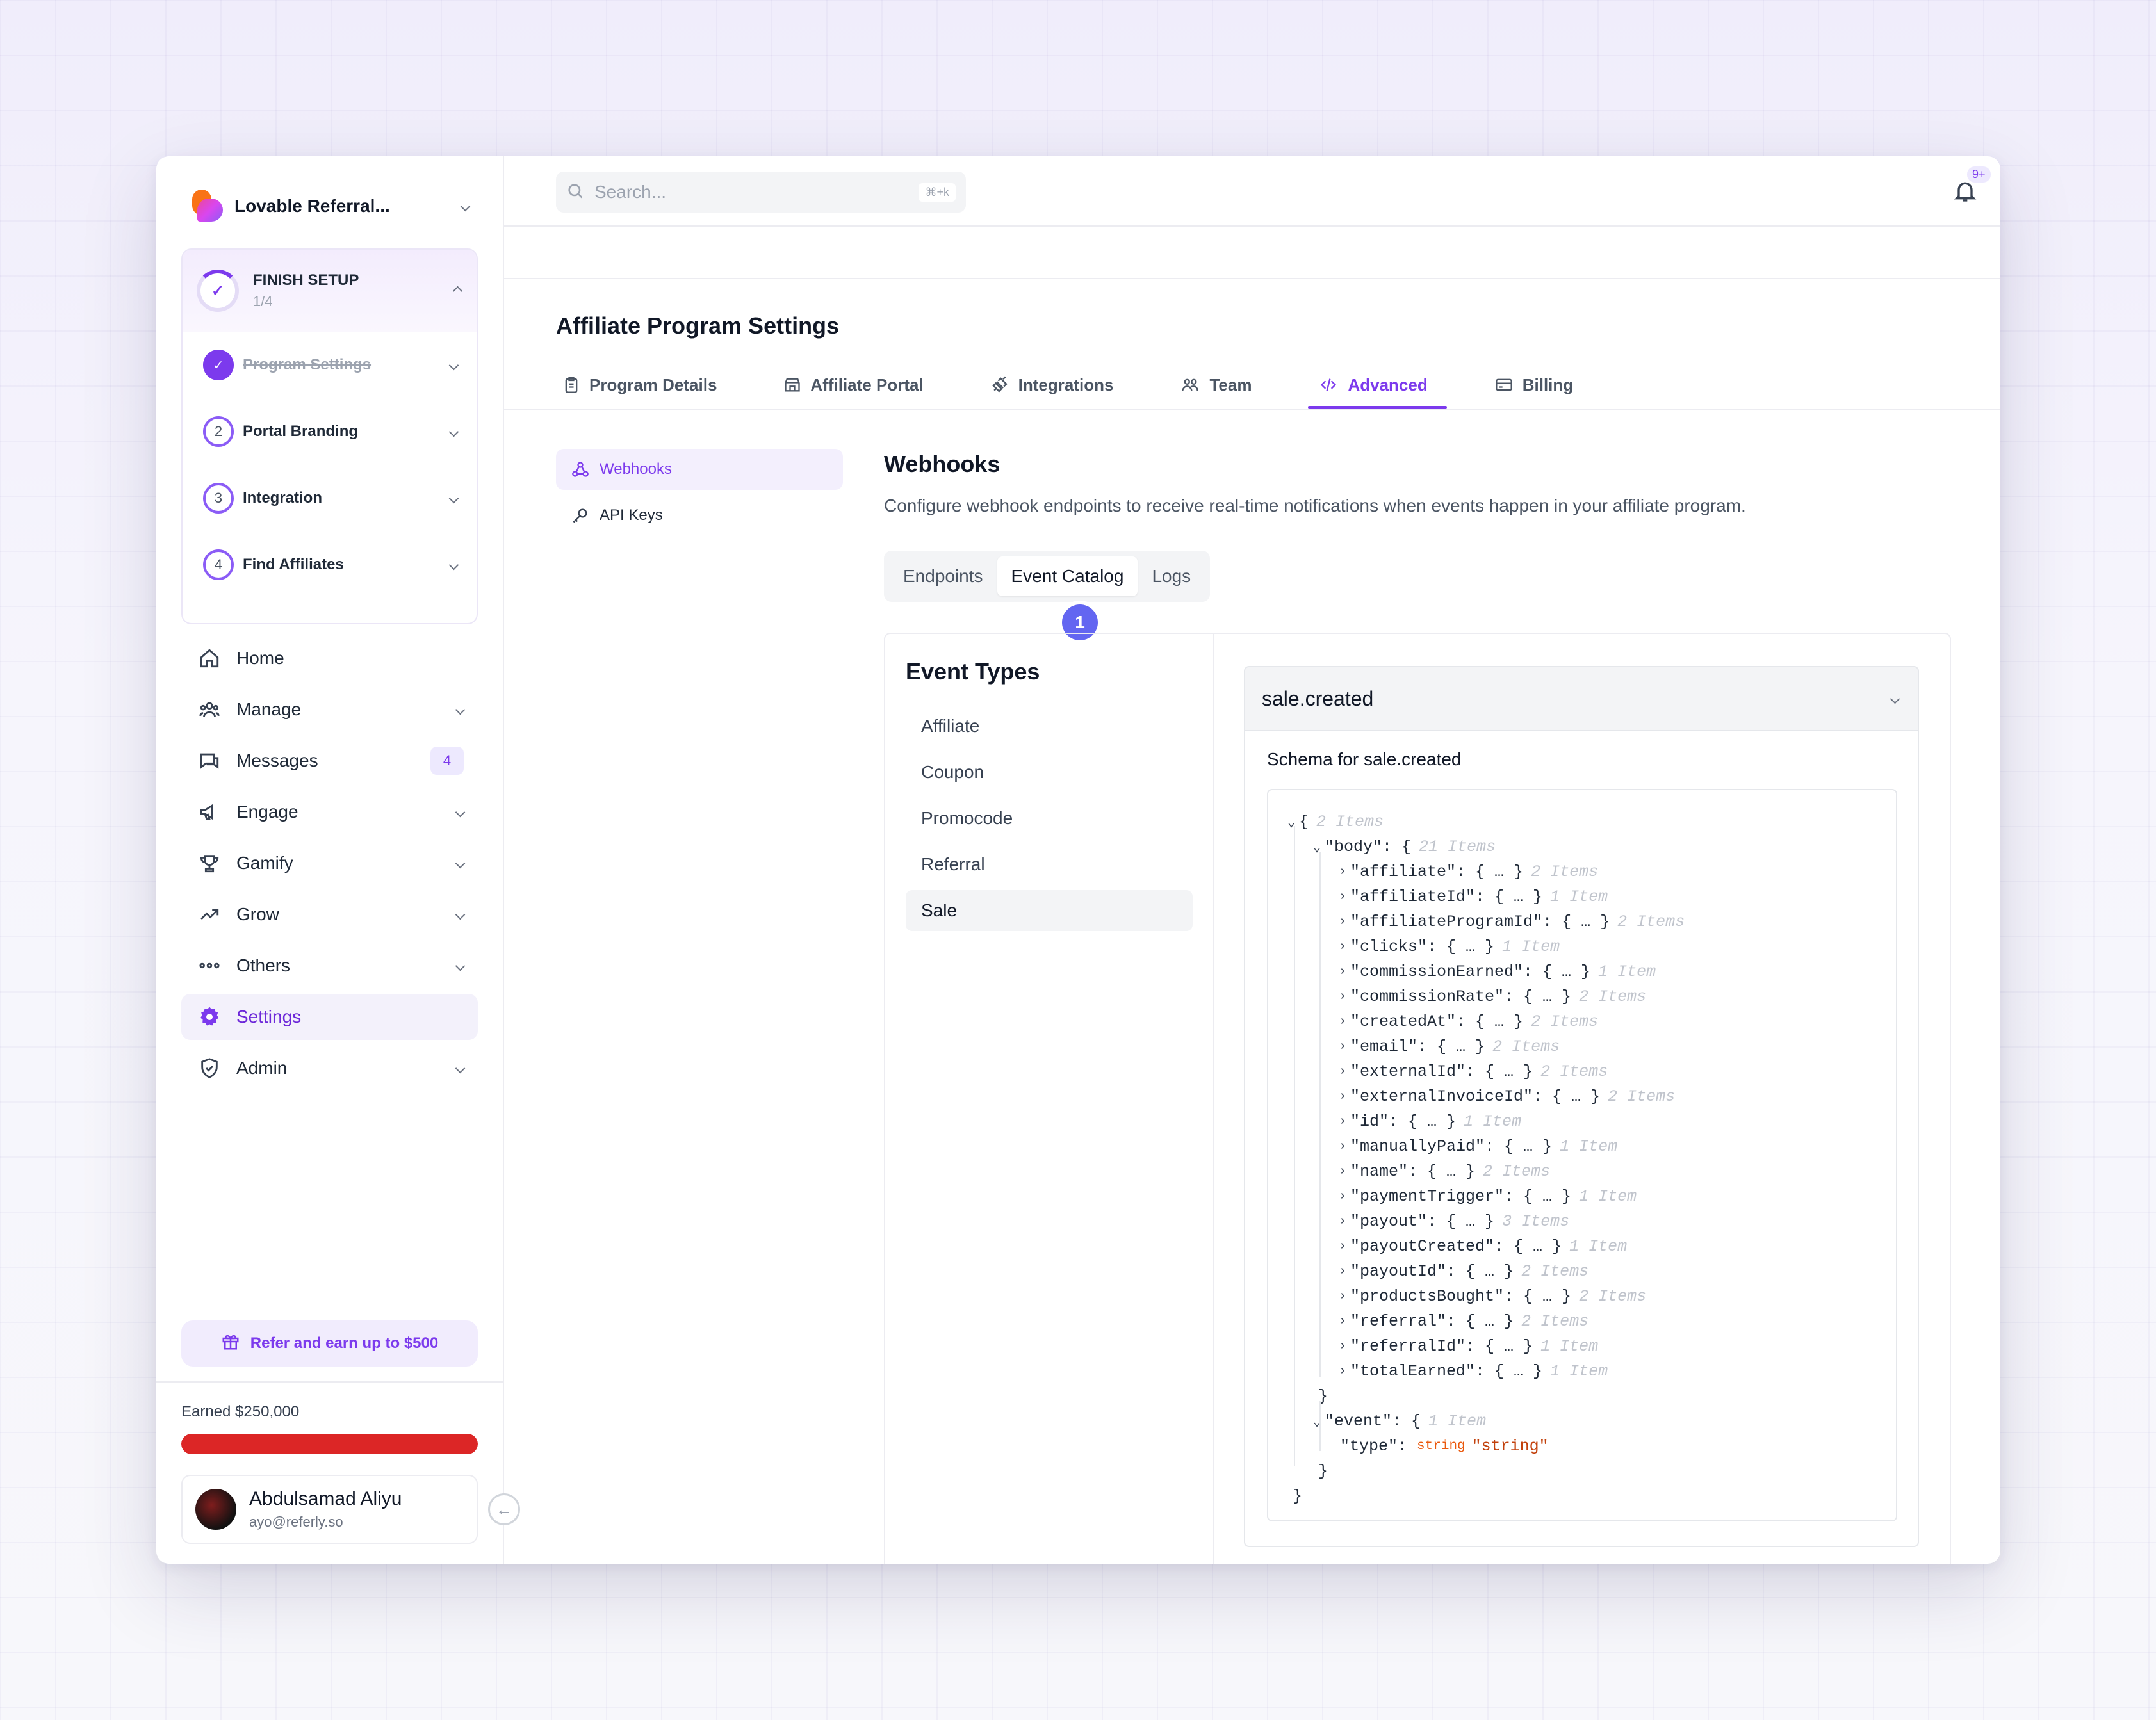  I want to click on subnav-label: Webhooks, so click(636, 469).